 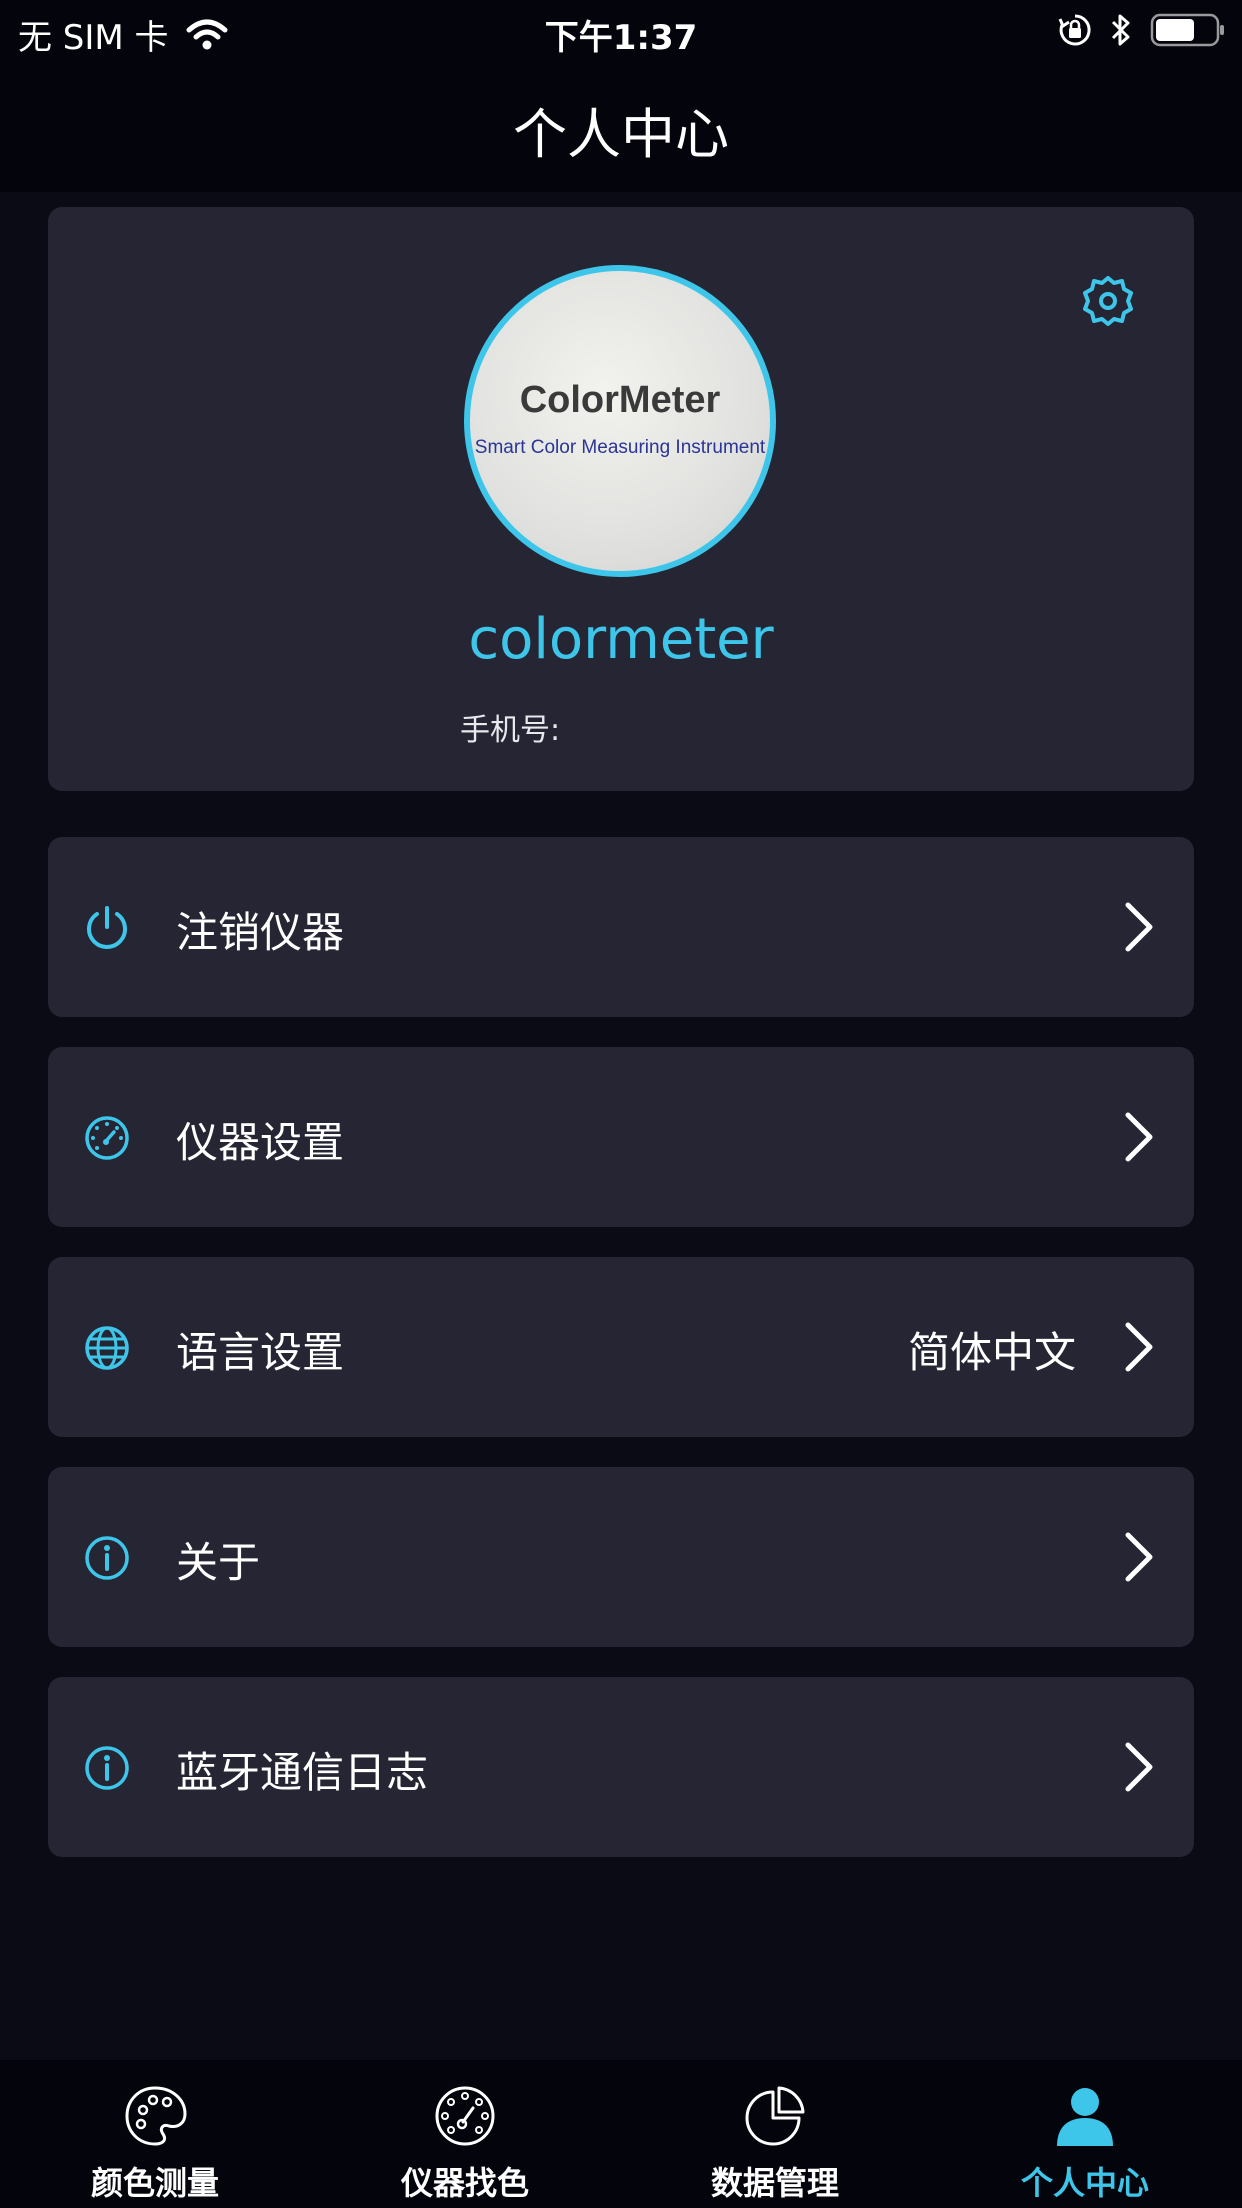 What do you see at coordinates (621, 134) in the screenshot?
I see `page-title: 个人中心` at bounding box center [621, 134].